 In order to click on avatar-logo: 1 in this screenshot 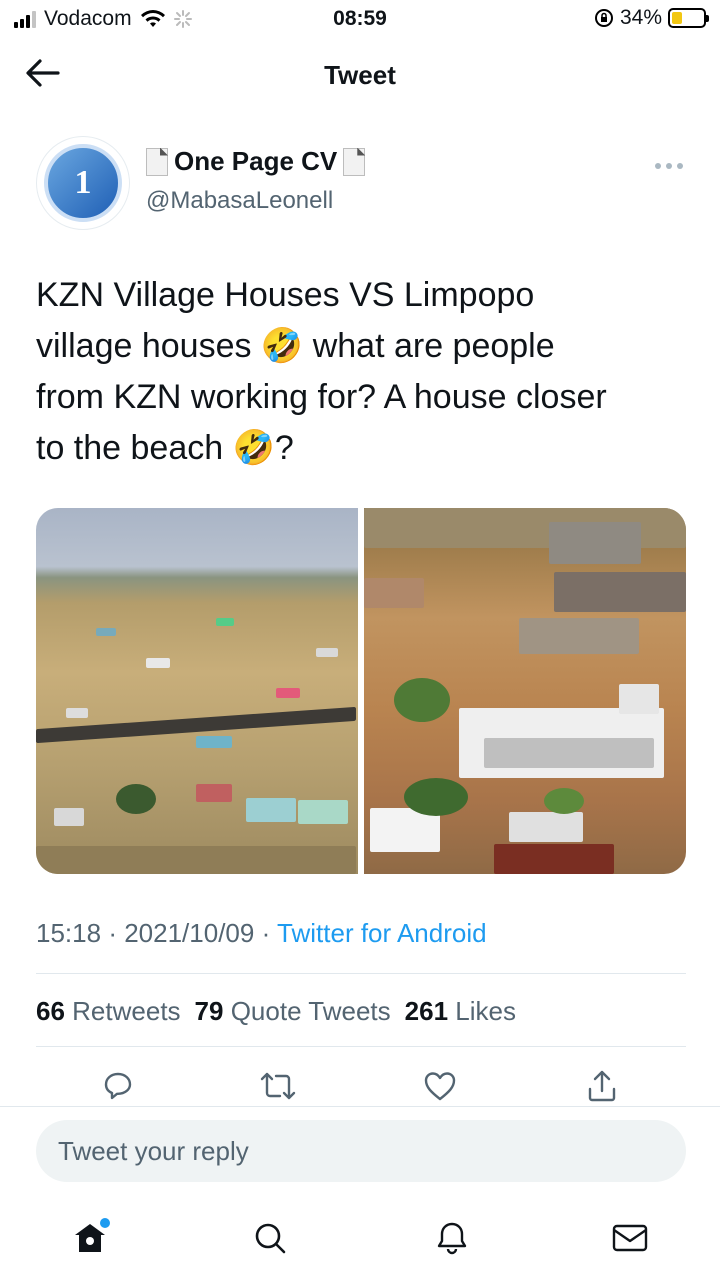, I will do `click(83, 183)`.